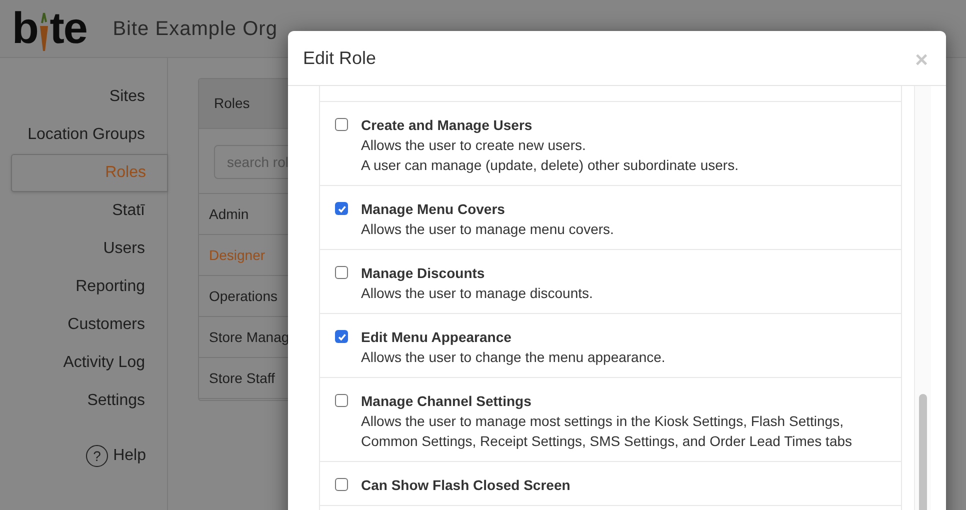 This screenshot has width=966, height=510. I want to click on permission-name: Manage Channel Settings, so click(446, 401).